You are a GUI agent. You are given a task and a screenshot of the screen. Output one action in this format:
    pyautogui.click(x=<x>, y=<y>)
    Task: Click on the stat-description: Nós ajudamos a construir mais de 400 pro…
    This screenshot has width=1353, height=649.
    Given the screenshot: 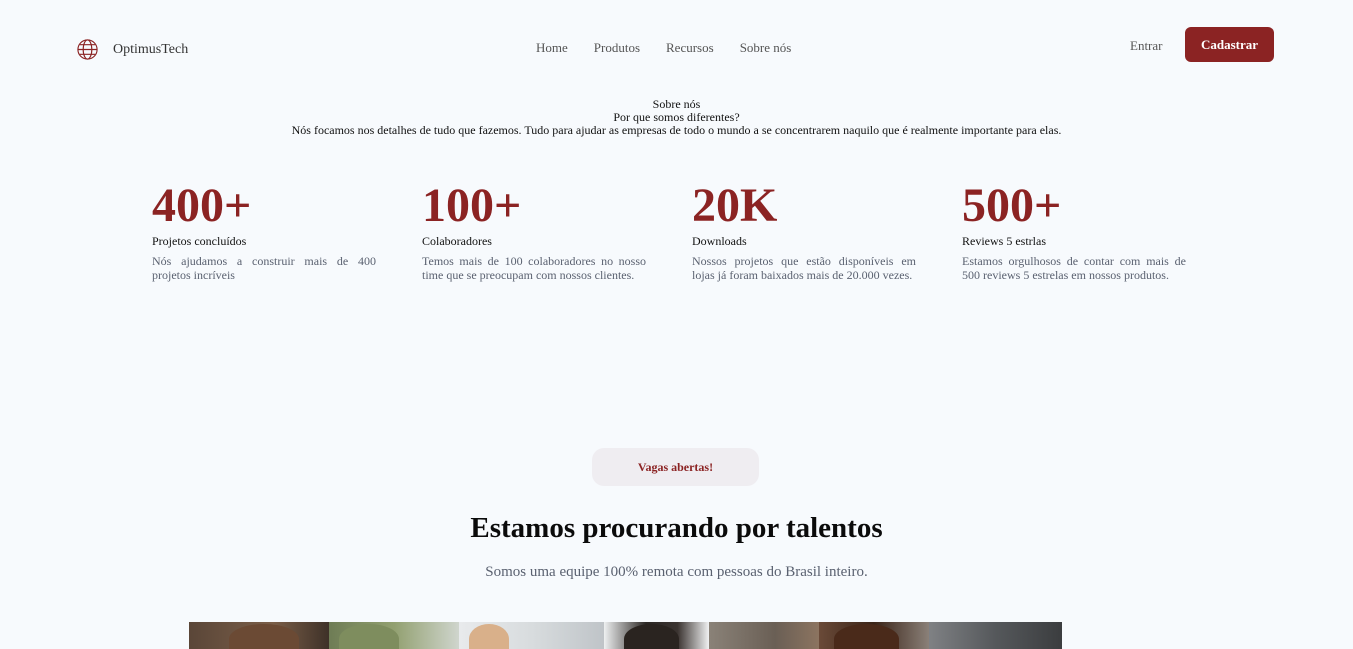 What is the action you would take?
    pyautogui.click(x=264, y=268)
    